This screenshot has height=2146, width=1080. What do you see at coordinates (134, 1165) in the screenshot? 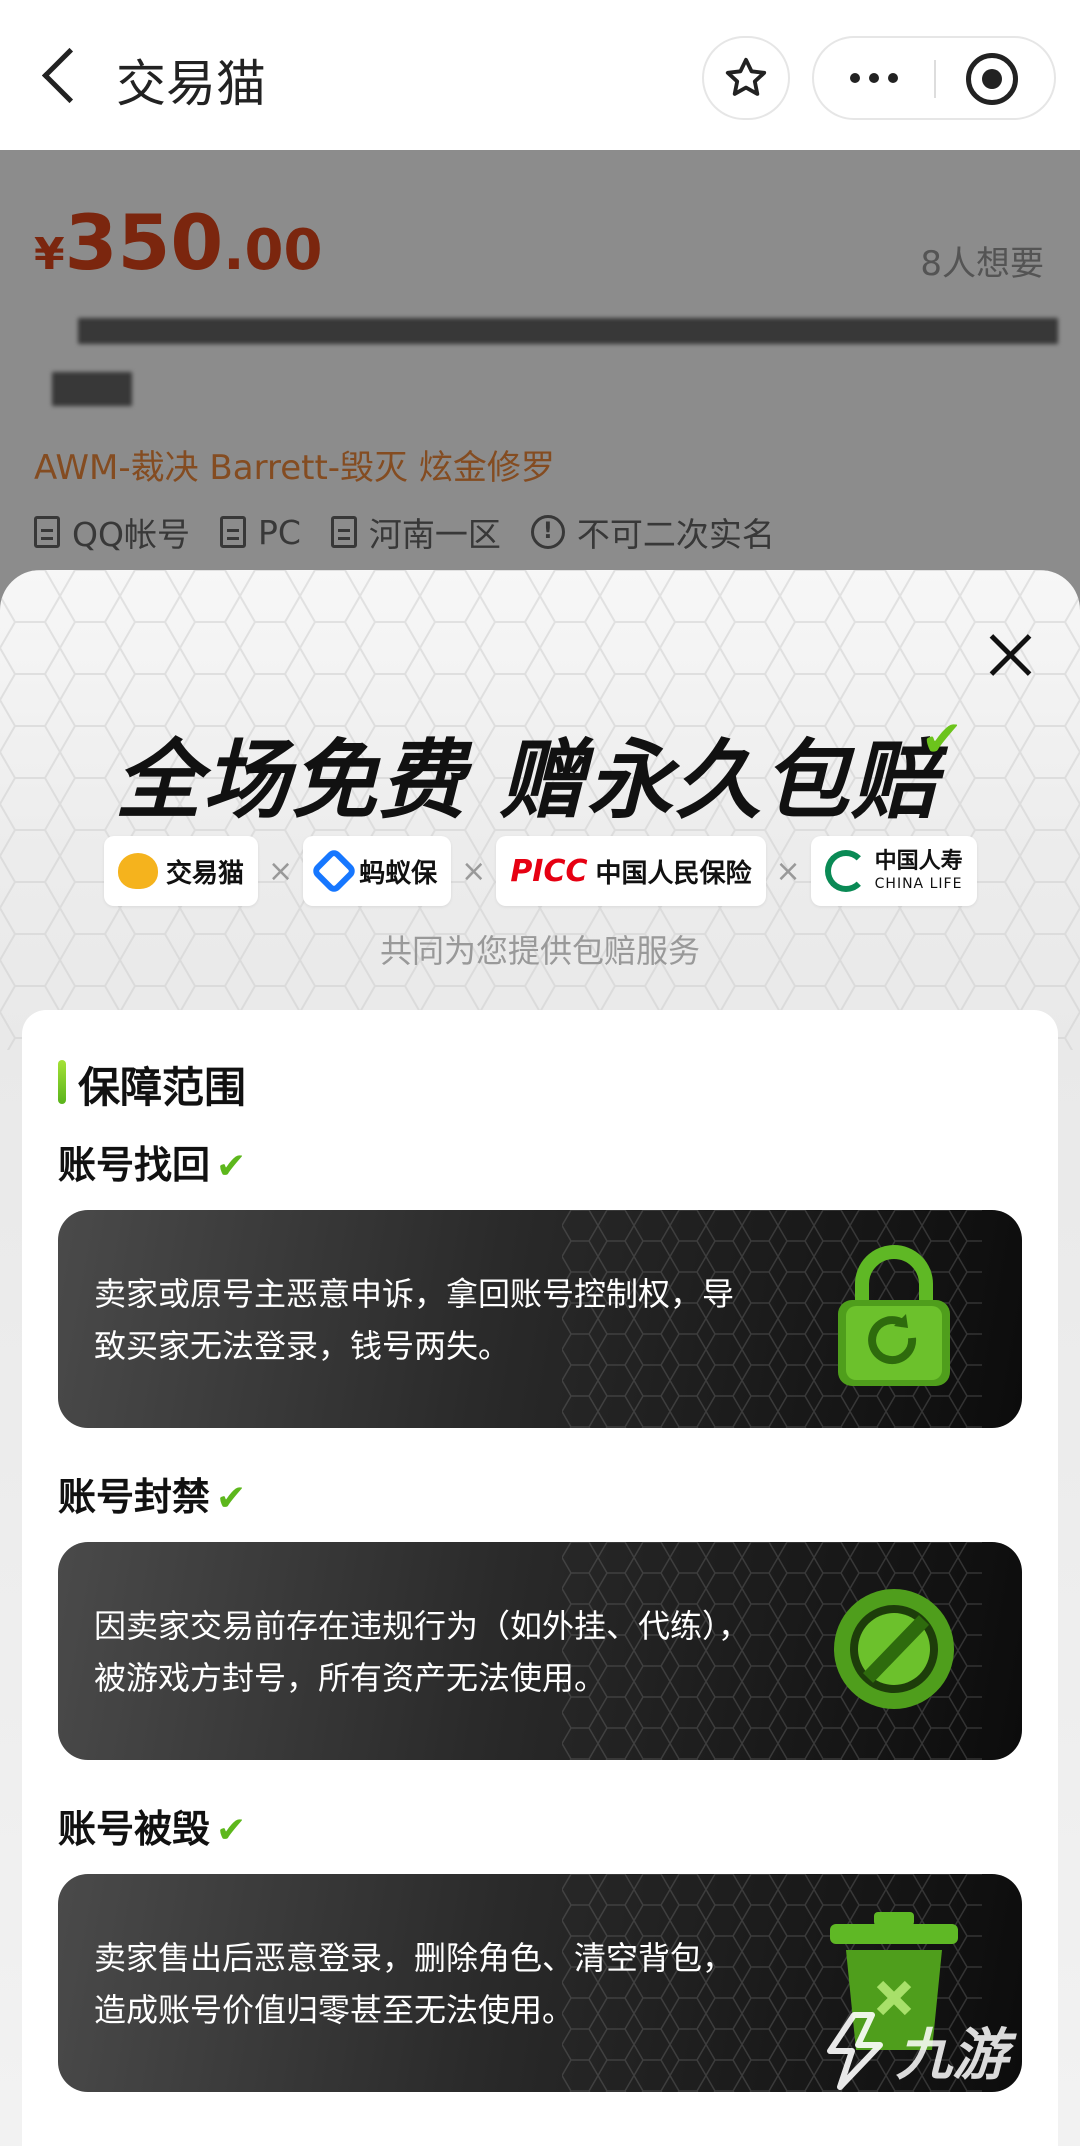
I see `coverage-title-text: 账号找回` at bounding box center [134, 1165].